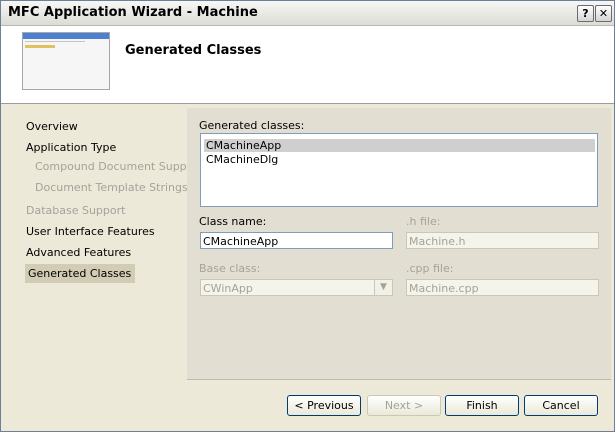 This screenshot has height=432, width=615. Describe the element at coordinates (307, 13) in the screenshot. I see `title-bar: MFC Application Wizard - Machine ? ✕` at that location.